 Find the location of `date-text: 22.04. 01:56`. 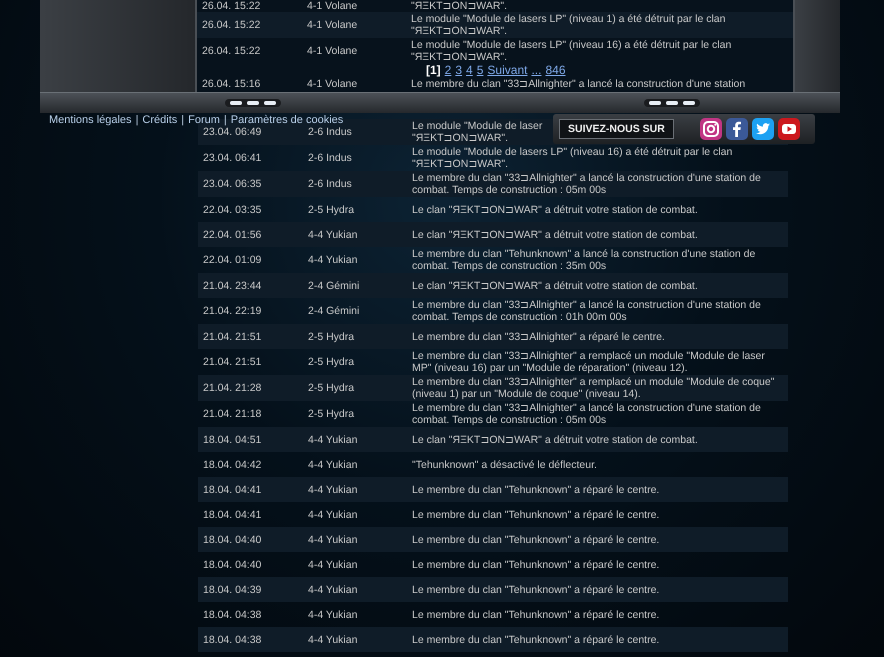

date-text: 22.04. 01:56 is located at coordinates (232, 234).